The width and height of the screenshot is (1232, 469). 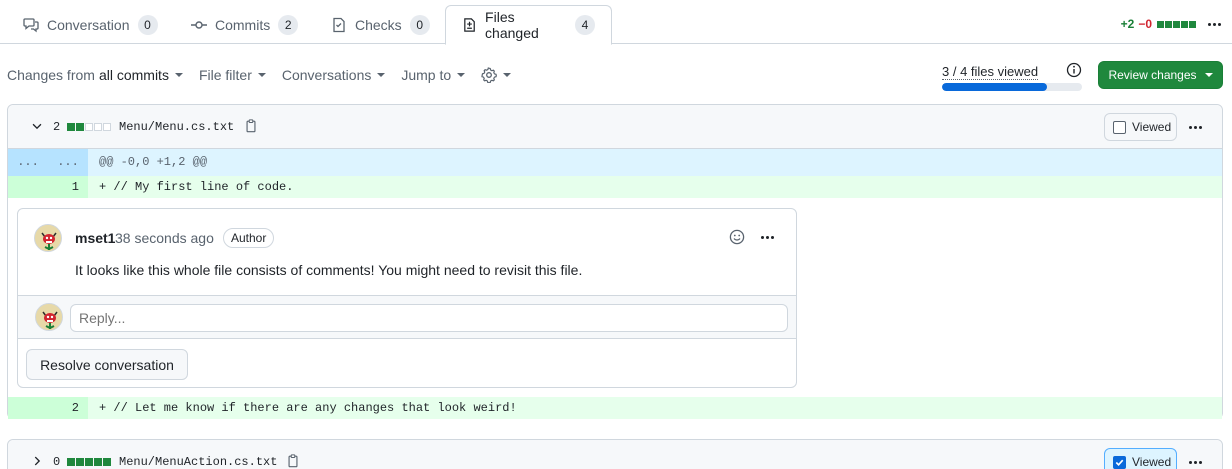 What do you see at coordinates (512, 25) in the screenshot?
I see `tab-label: Files changed` at bounding box center [512, 25].